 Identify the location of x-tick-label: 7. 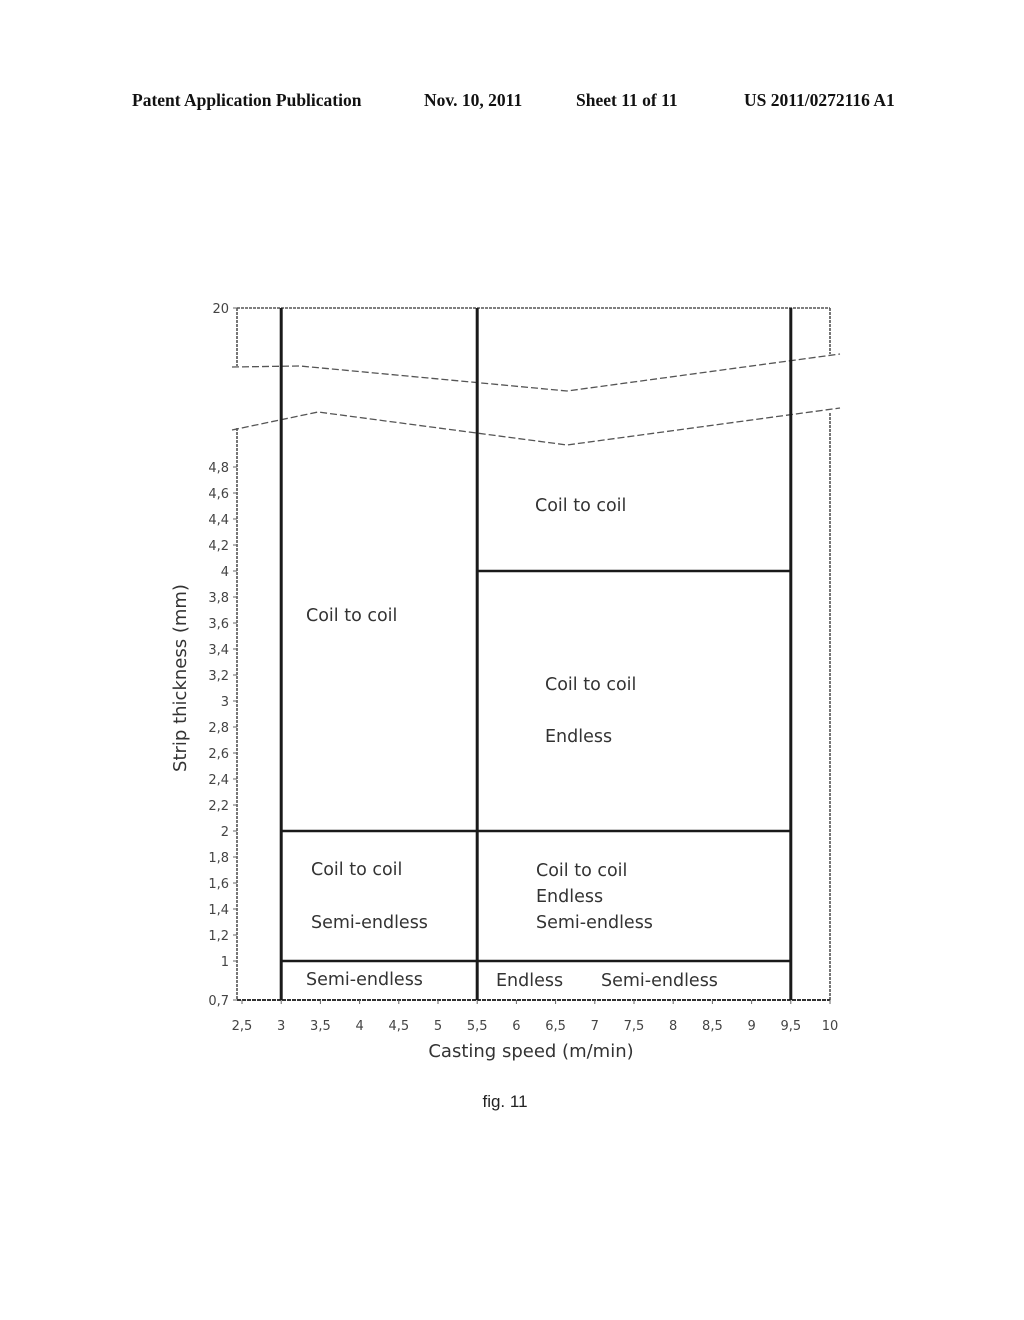
(595, 1026).